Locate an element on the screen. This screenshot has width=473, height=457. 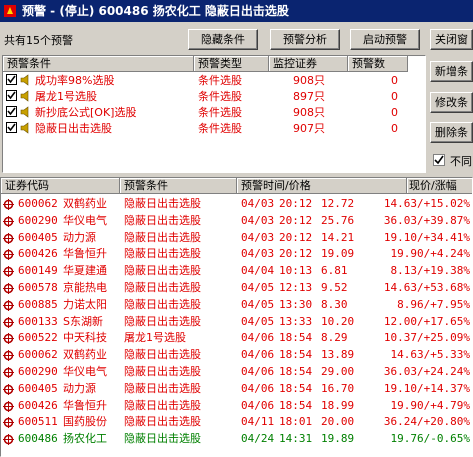
current-price-change: 12.00/+17.65% is located at coordinates (426, 321).